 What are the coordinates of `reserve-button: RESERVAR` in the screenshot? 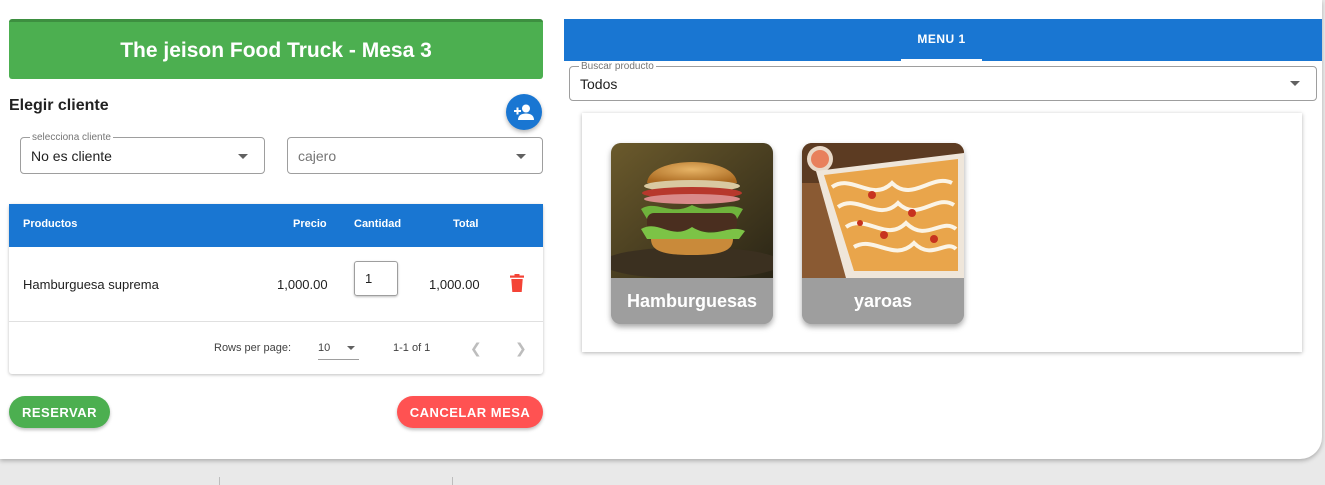 It's located at (59, 412).